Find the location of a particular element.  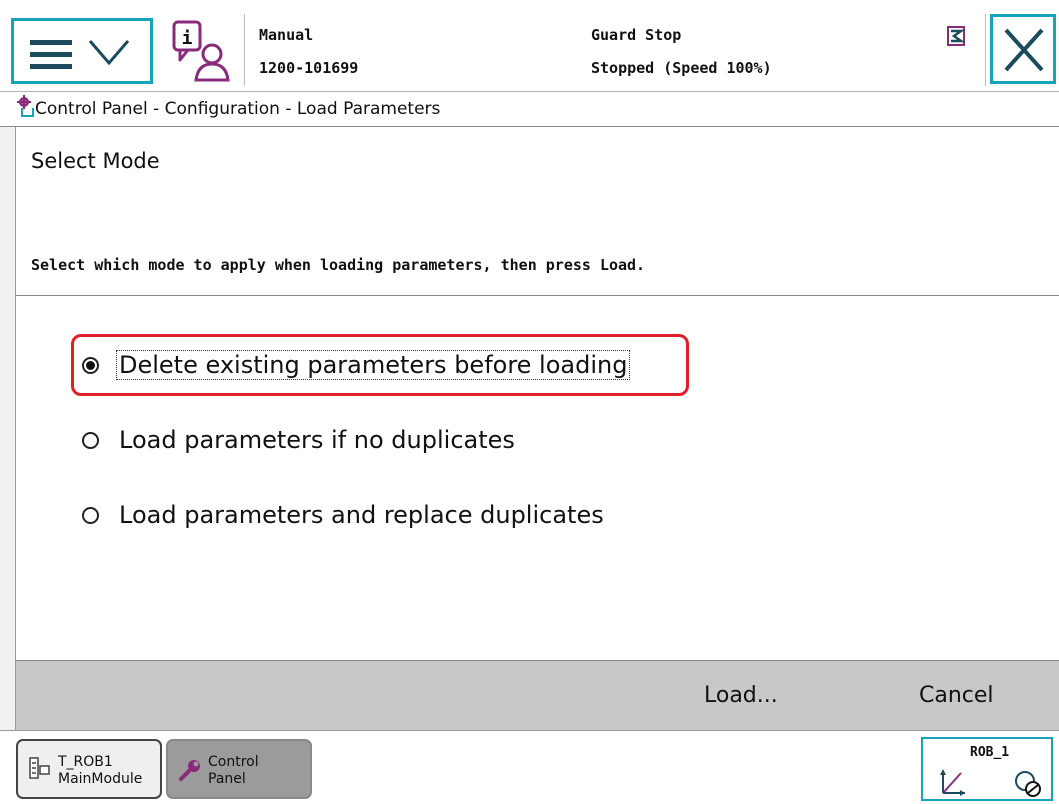

operating-mode: Manual is located at coordinates (286, 35).